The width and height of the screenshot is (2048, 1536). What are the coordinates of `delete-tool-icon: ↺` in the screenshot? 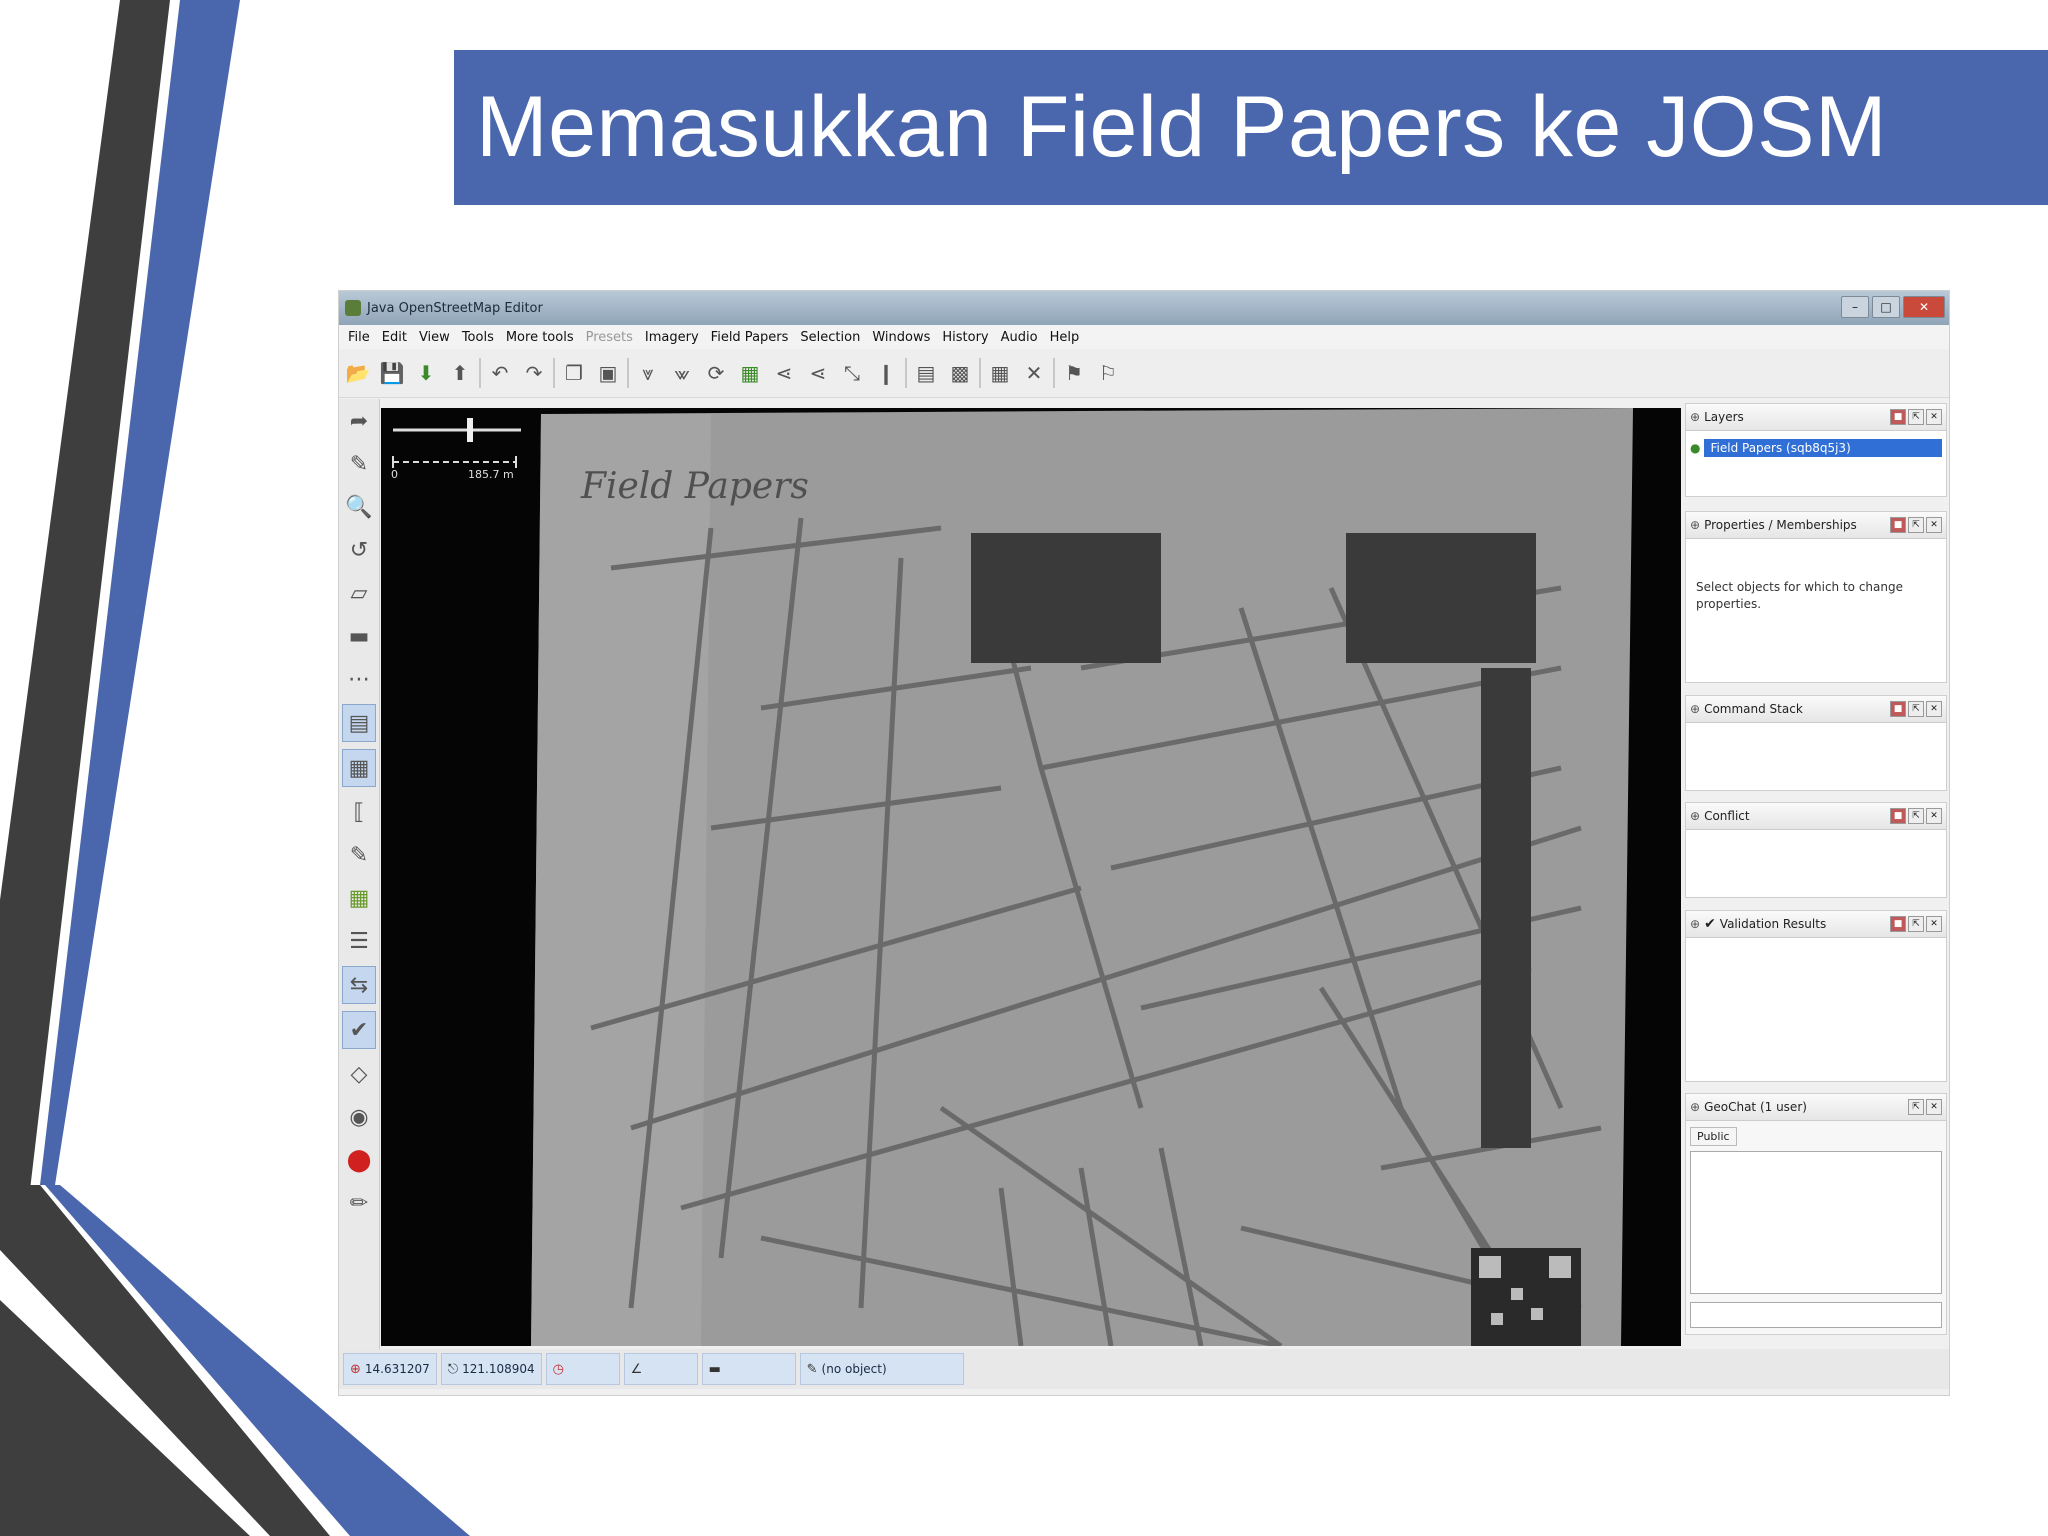 It's located at (359, 550).